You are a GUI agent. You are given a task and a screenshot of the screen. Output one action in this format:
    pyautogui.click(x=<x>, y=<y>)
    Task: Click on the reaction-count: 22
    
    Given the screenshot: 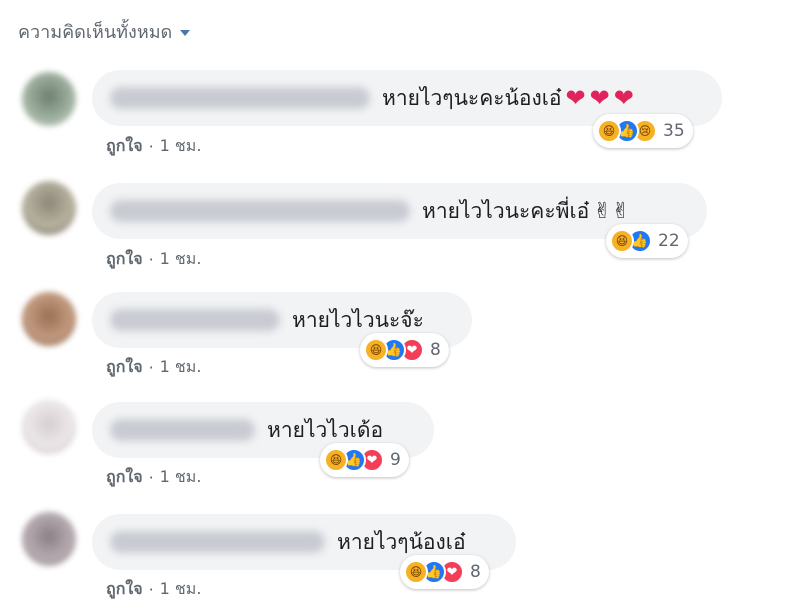 What is the action you would take?
    pyautogui.click(x=669, y=241)
    